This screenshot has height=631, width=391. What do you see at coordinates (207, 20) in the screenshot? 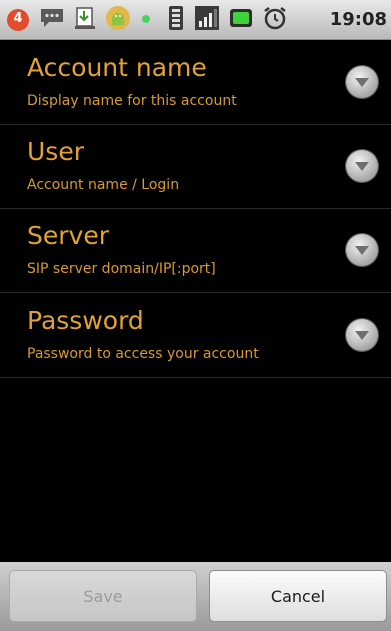
I see `signal-icon` at bounding box center [207, 20].